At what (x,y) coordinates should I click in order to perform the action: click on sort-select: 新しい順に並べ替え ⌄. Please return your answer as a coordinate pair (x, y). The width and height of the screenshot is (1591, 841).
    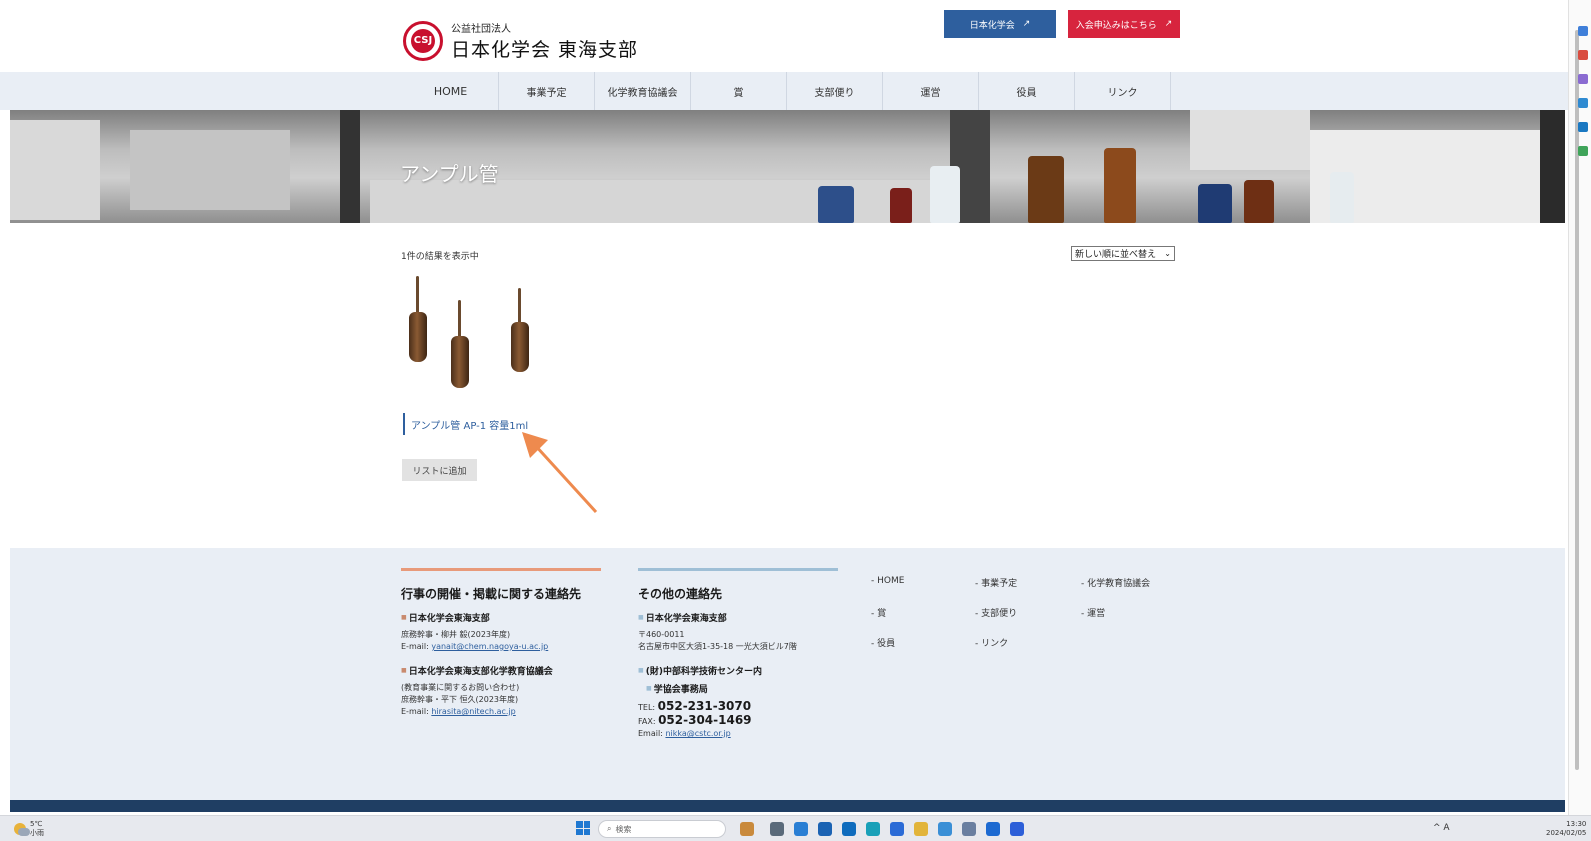
    Looking at the image, I should click on (1123, 253).